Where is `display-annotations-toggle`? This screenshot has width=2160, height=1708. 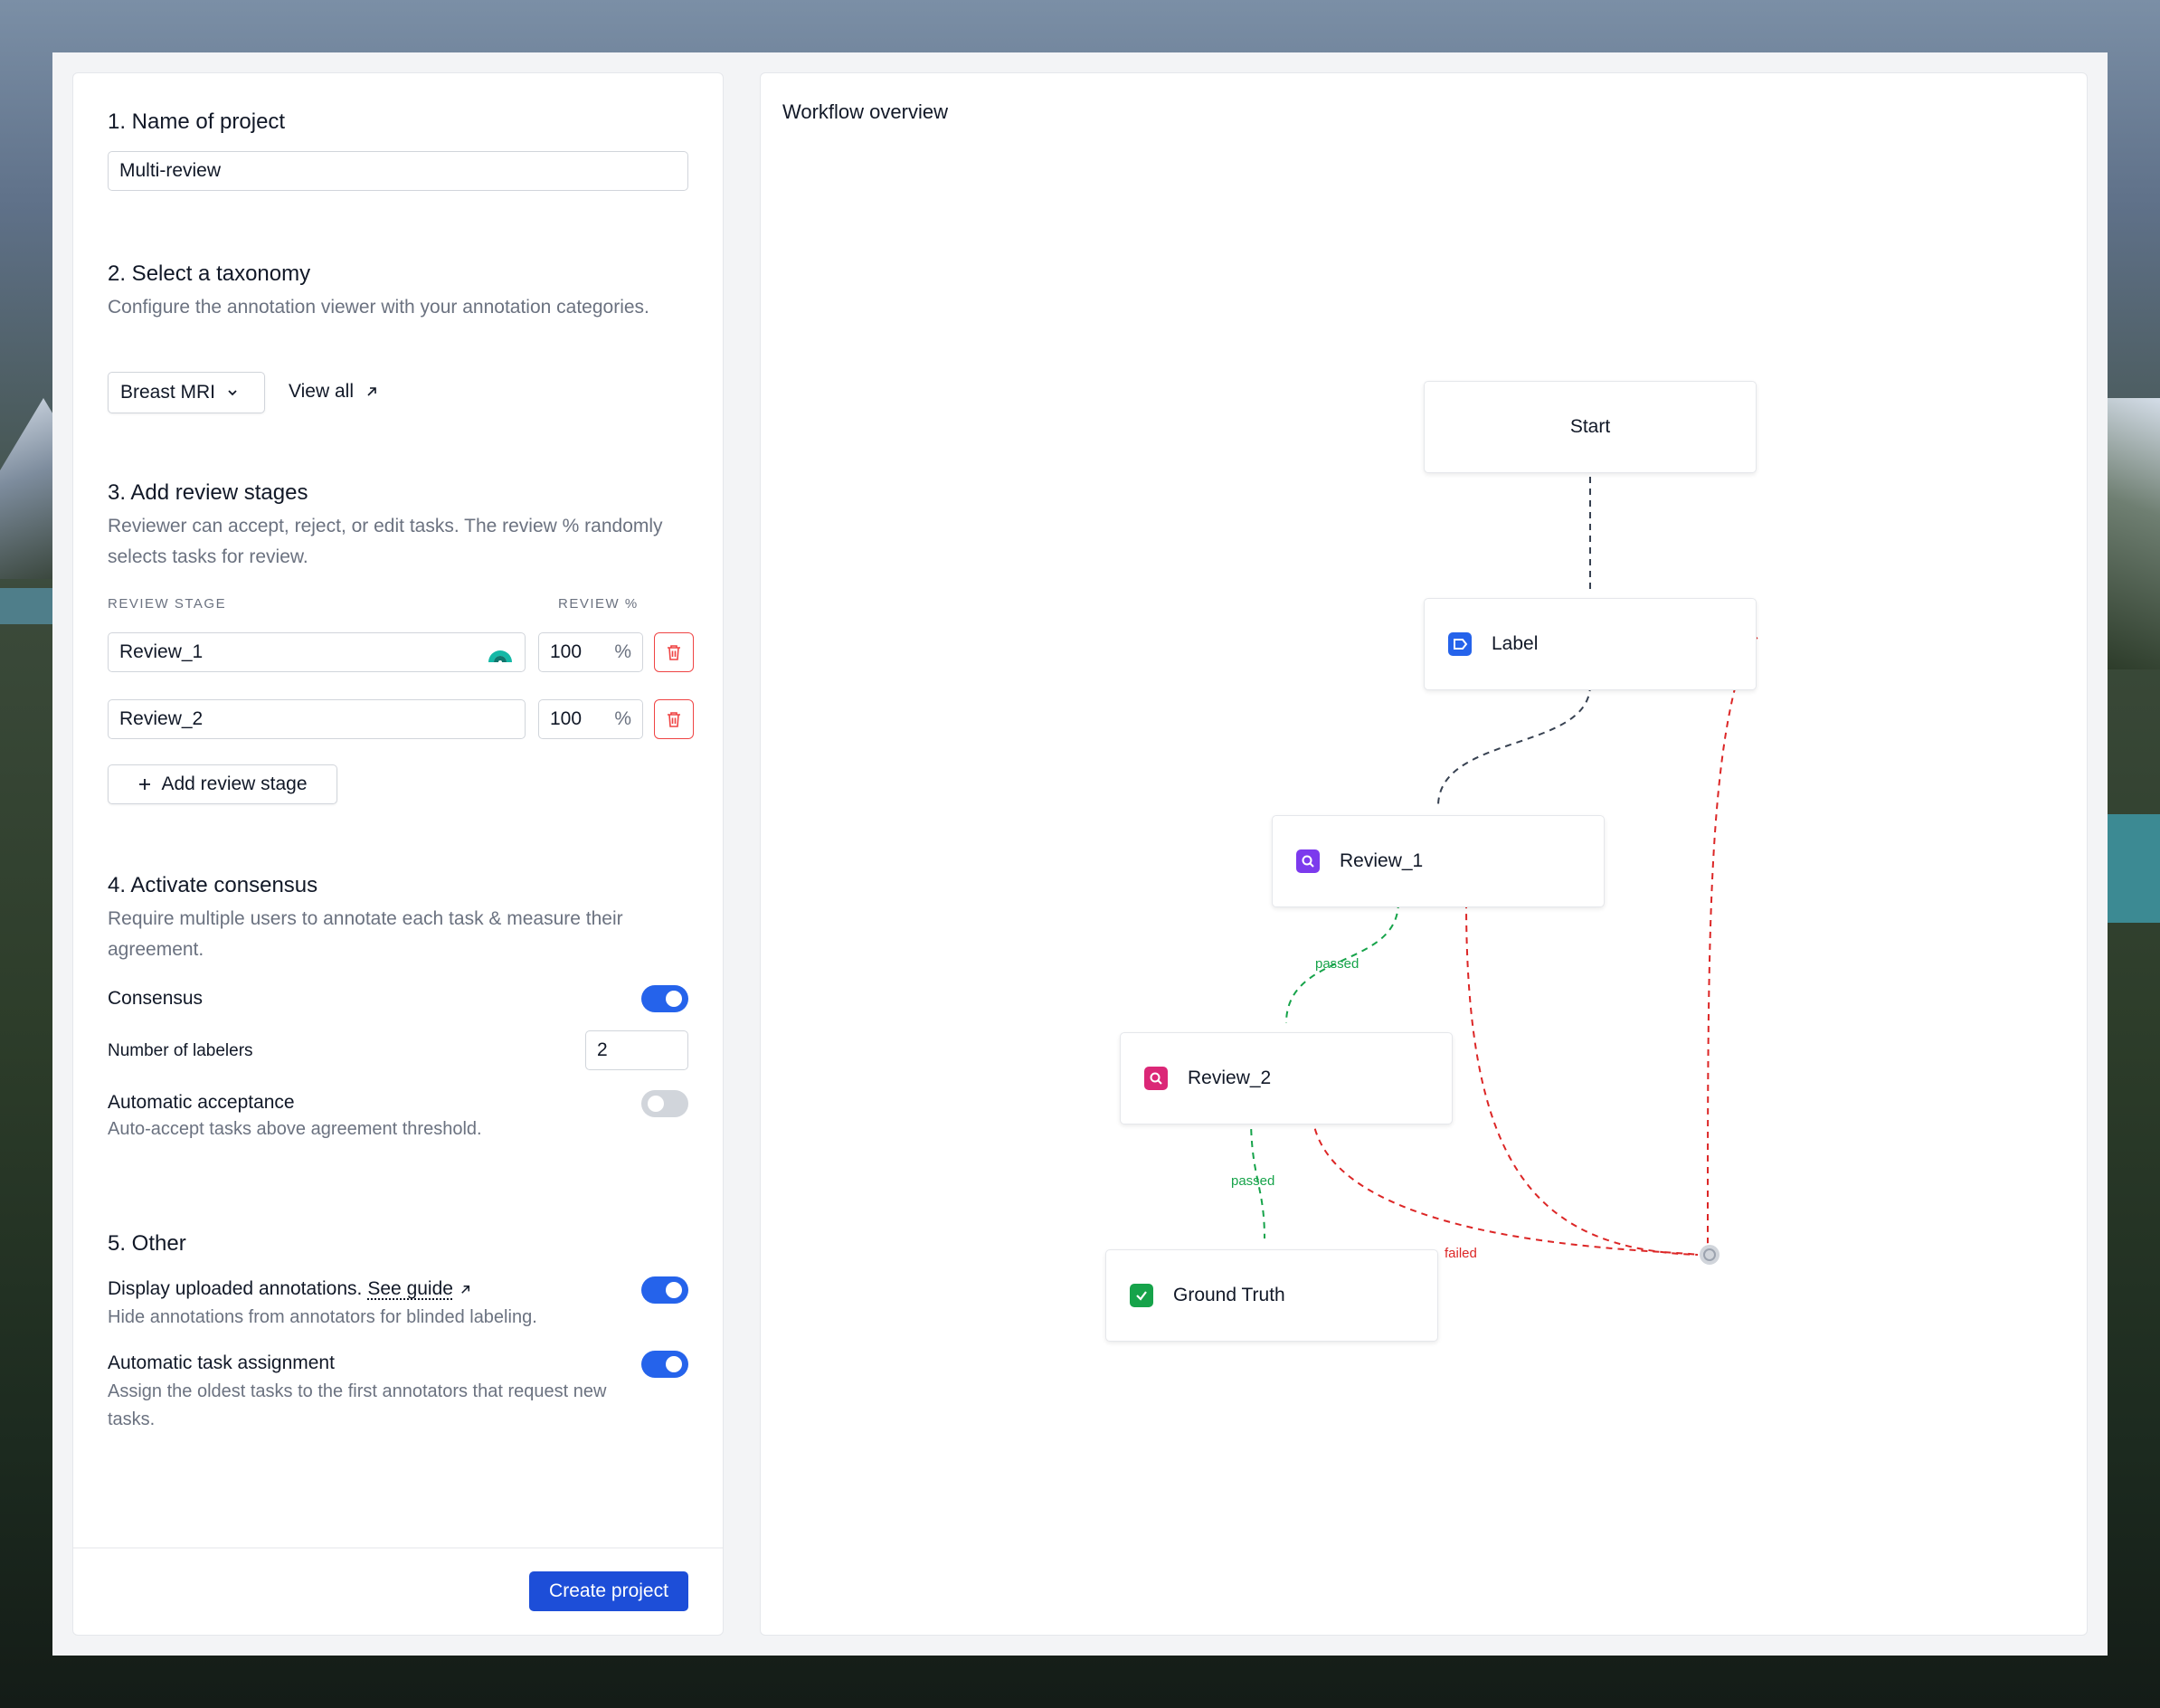
display-annotations-toggle is located at coordinates (665, 1290).